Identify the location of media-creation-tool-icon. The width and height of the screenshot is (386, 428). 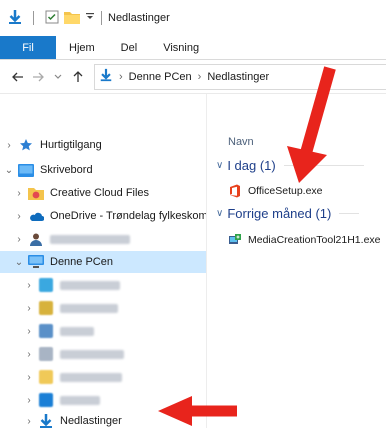
(235, 240).